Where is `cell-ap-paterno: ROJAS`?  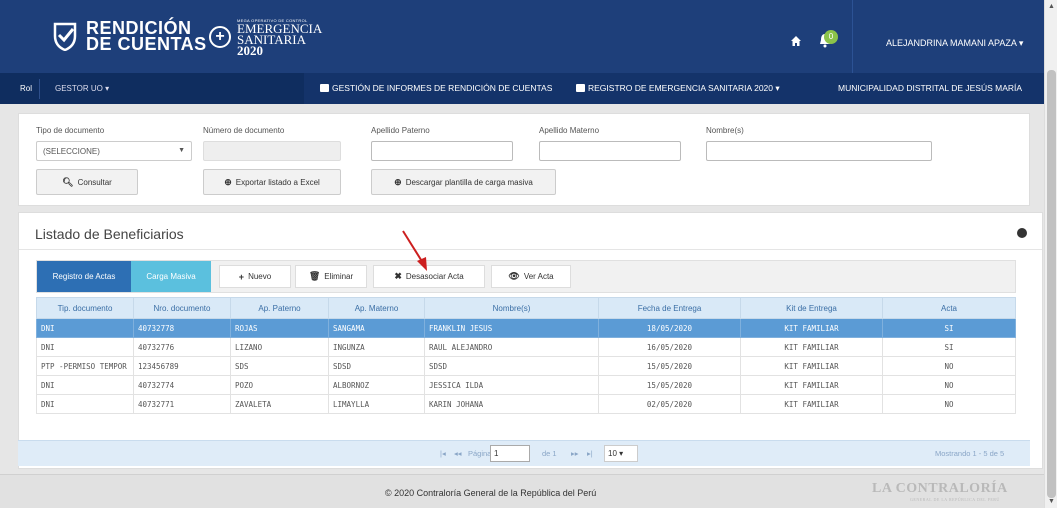
cell-ap-paterno: ROJAS is located at coordinates (279, 328).